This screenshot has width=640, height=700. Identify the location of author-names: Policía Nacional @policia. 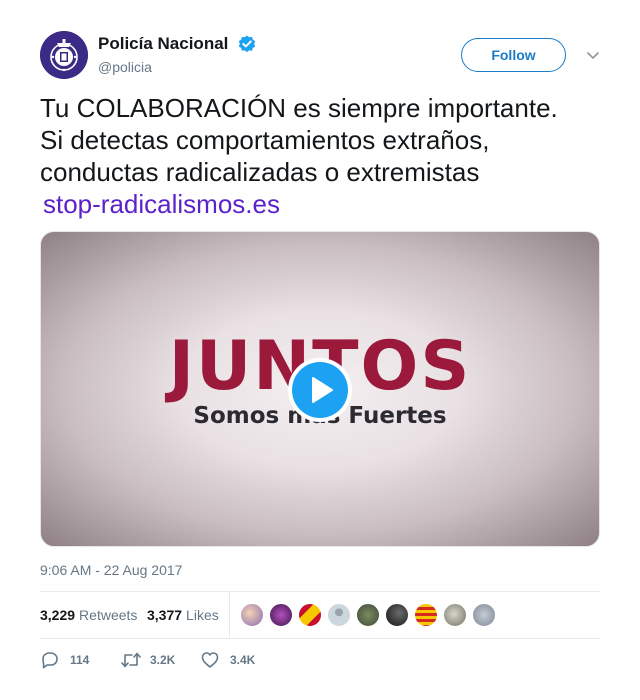
(177, 54).